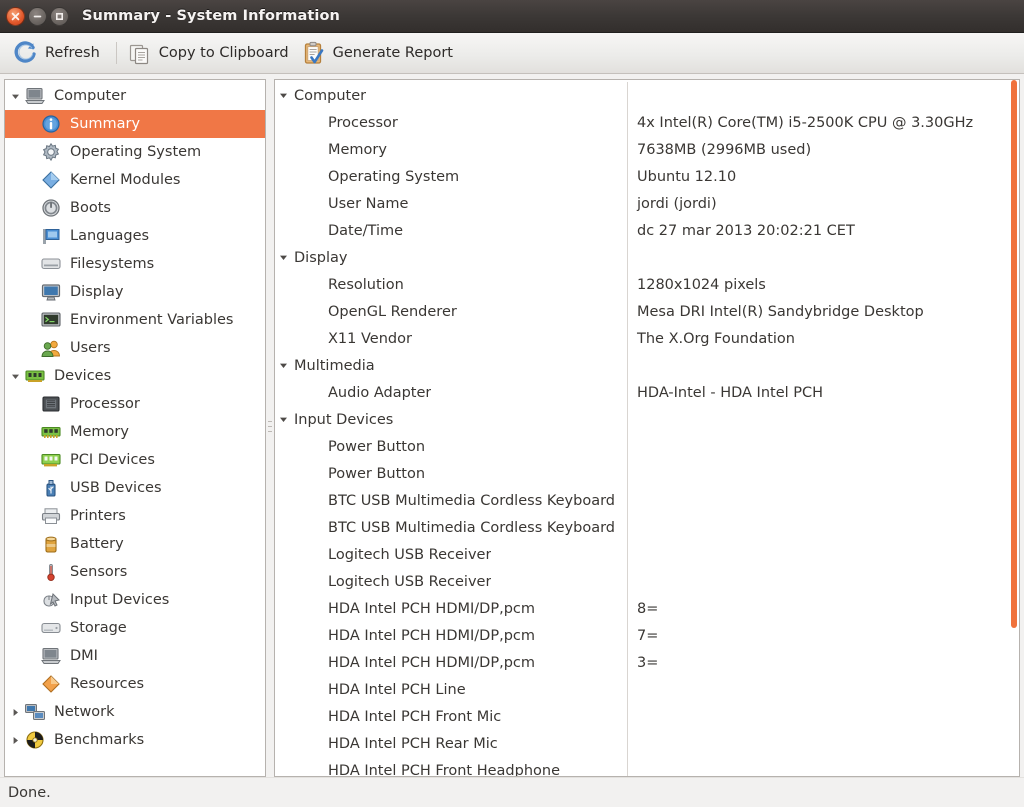 Image resolution: width=1024 pixels, height=807 pixels. I want to click on sidebar-item-benchmarks: Benchmarks, so click(135, 740).